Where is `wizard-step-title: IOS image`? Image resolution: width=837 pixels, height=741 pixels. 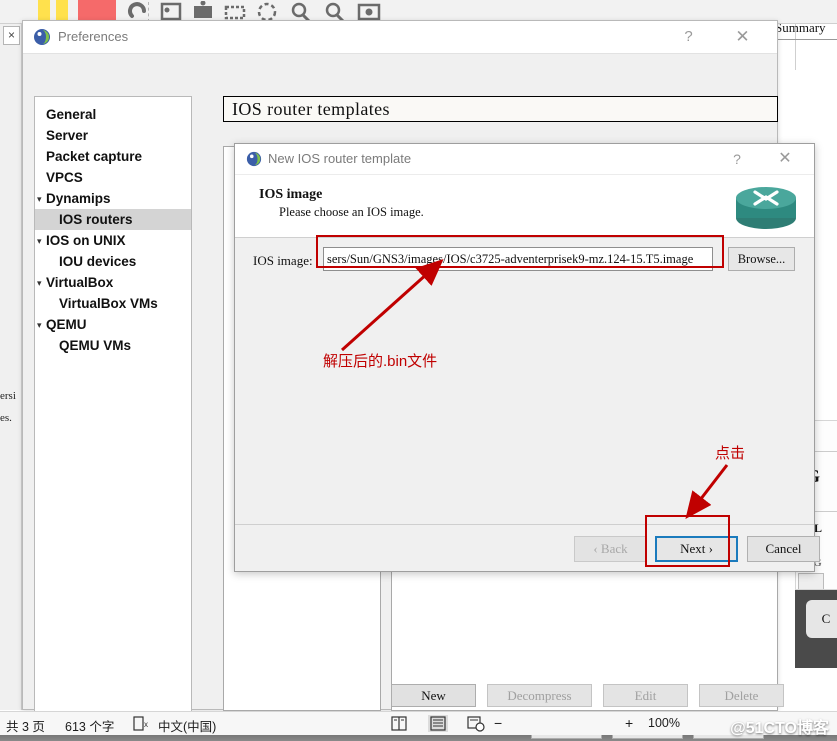
wizard-step-title: IOS image is located at coordinates (291, 194).